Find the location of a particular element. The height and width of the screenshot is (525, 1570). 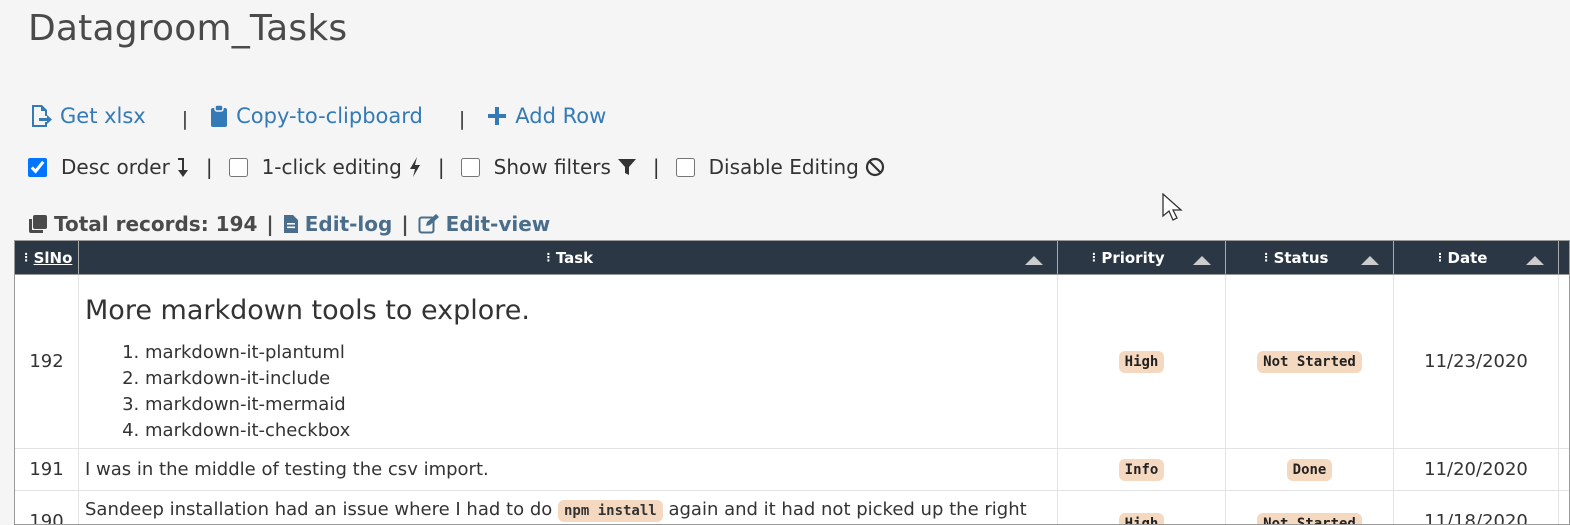

column-header-slno: ⋮ SlNo is located at coordinates (47, 257).